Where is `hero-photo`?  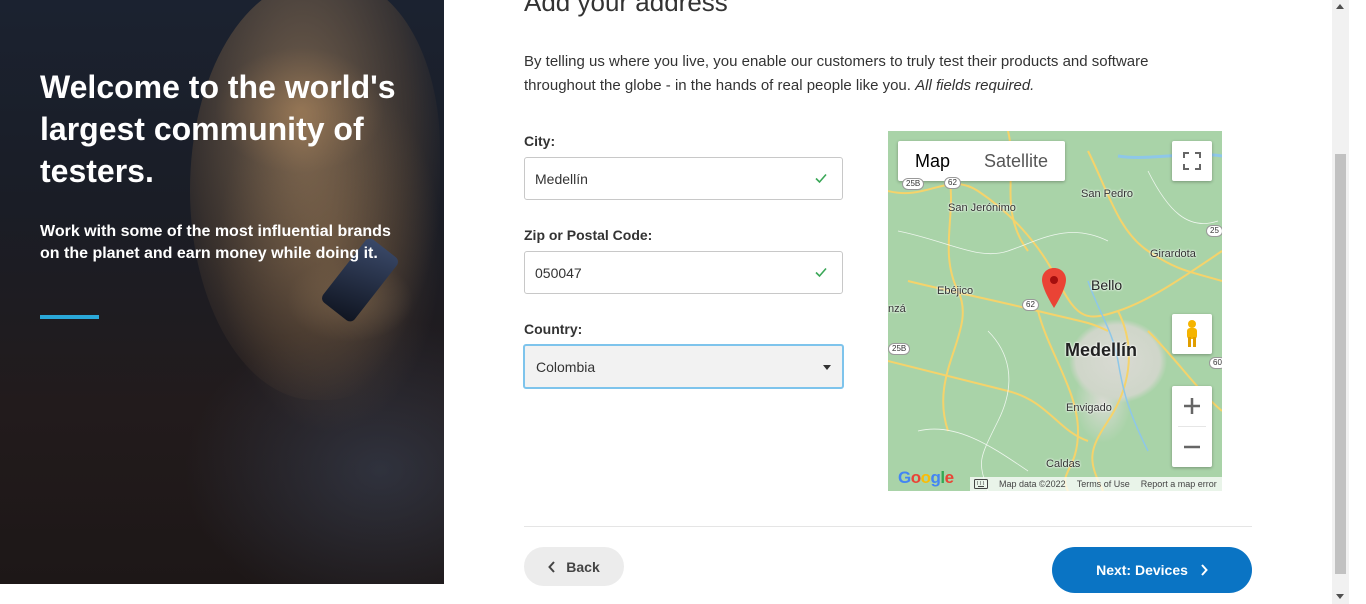
hero-photo is located at coordinates (315, 200).